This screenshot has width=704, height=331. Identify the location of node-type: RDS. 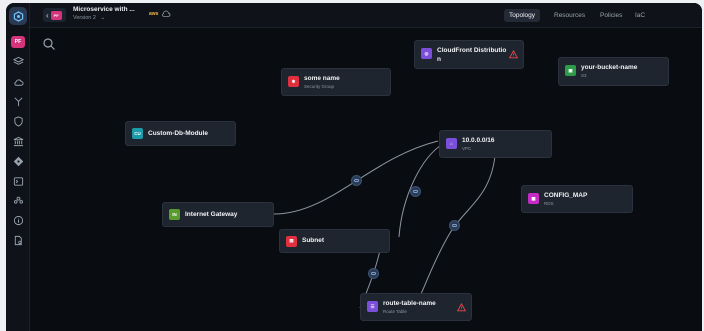
(549, 203).